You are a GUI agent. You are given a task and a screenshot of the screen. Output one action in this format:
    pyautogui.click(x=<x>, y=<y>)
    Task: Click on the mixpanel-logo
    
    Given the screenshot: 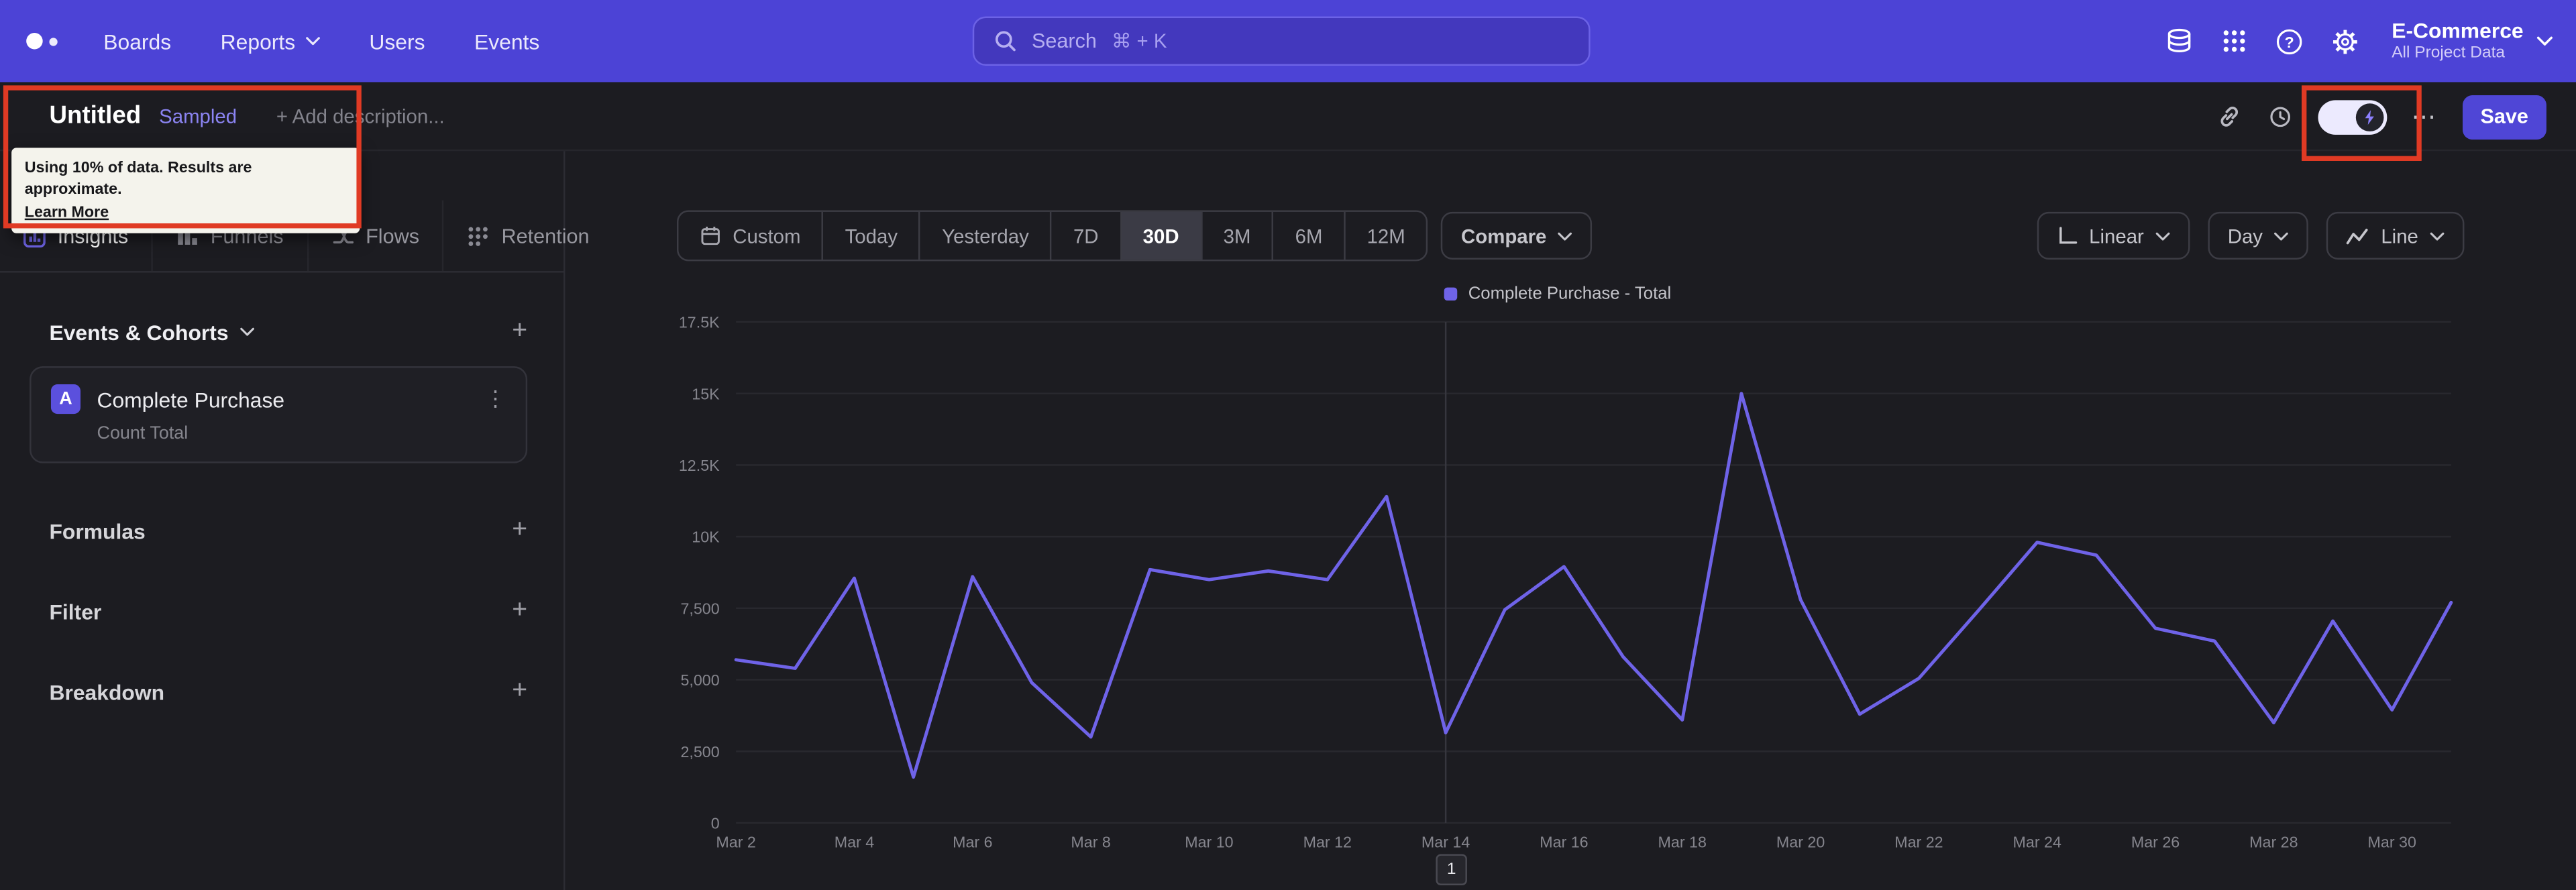 What is the action you would take?
    pyautogui.click(x=42, y=41)
    